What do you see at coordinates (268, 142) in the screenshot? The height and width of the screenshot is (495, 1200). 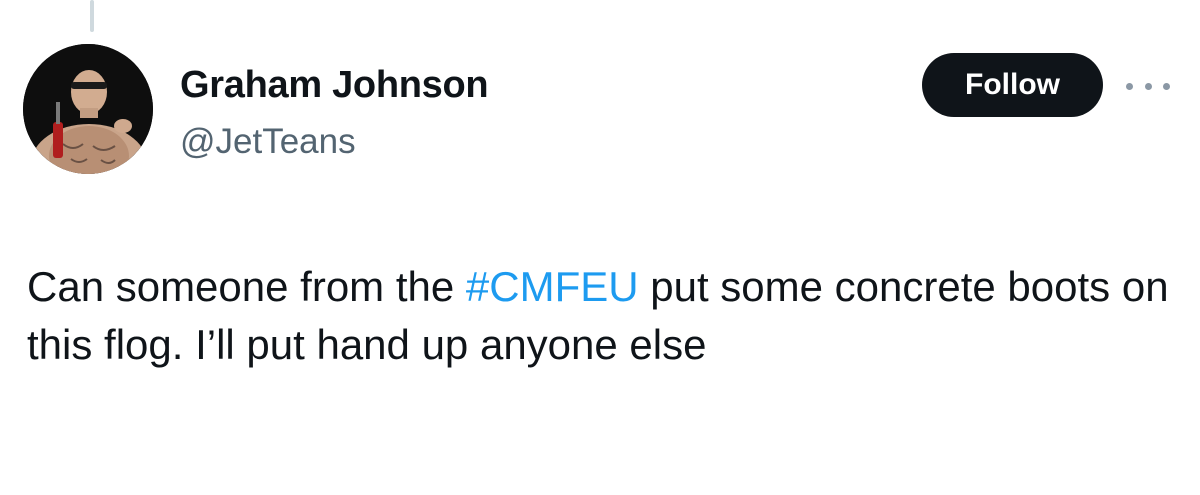 I see `author-handle: @JetTeans` at bounding box center [268, 142].